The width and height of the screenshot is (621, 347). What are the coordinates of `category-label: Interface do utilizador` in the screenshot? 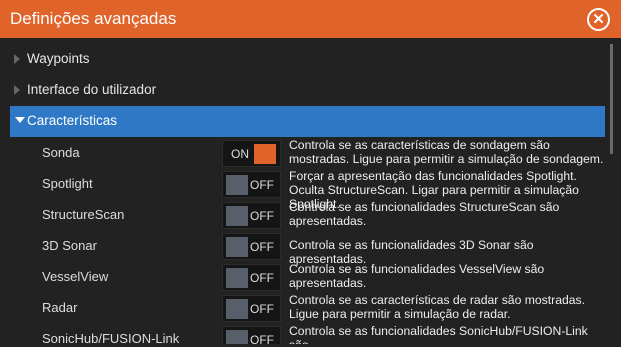 It's located at (92, 89).